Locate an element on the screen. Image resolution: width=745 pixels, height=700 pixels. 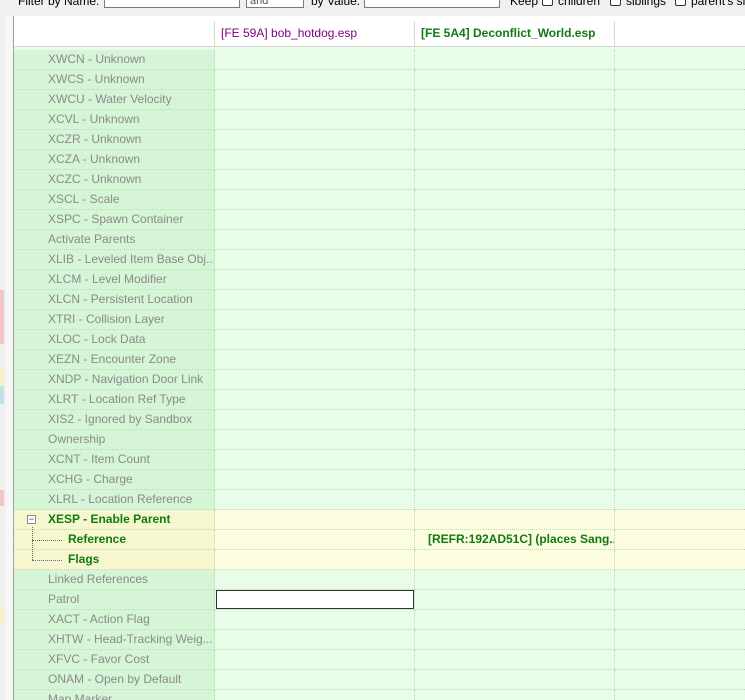
column-header-deconflict-world: [FE 5A4] Deconflict_World.esp is located at coordinates (515, 33).